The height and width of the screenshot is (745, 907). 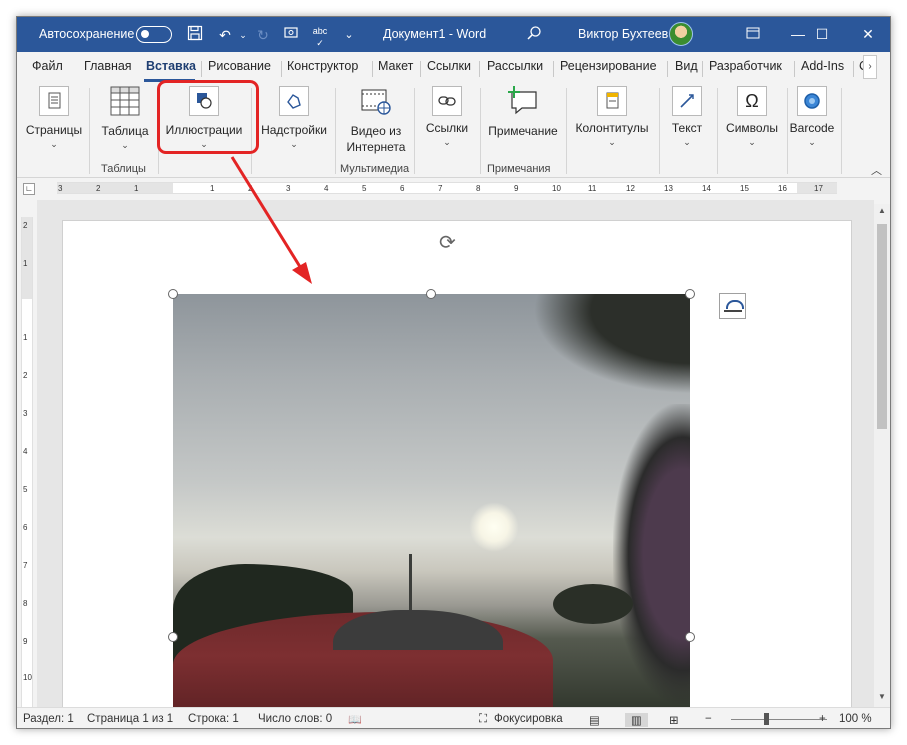 What do you see at coordinates (239, 66) in the screenshot?
I see `tab-draw: Рисование` at bounding box center [239, 66].